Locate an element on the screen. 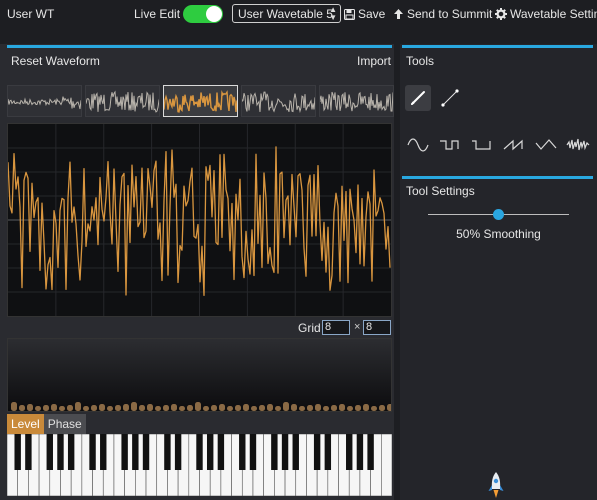  square-shape-button is located at coordinates (450, 145).